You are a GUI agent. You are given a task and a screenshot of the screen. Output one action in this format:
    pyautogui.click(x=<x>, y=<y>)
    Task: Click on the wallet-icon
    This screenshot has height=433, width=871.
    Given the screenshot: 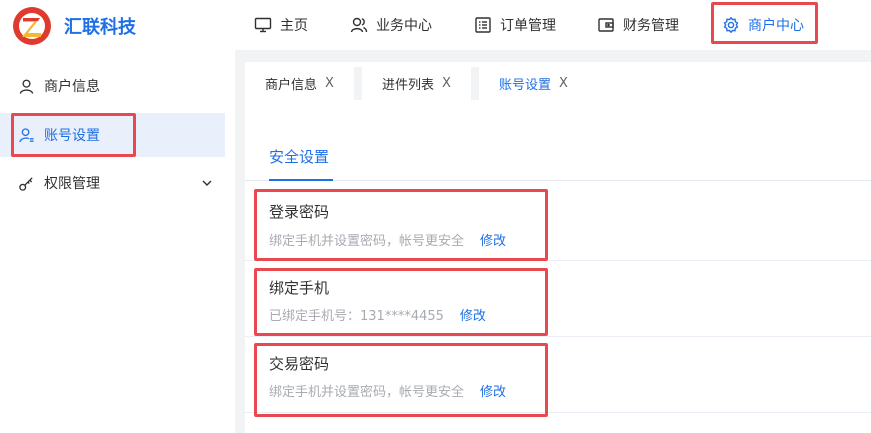 What is the action you would take?
    pyautogui.click(x=606, y=25)
    